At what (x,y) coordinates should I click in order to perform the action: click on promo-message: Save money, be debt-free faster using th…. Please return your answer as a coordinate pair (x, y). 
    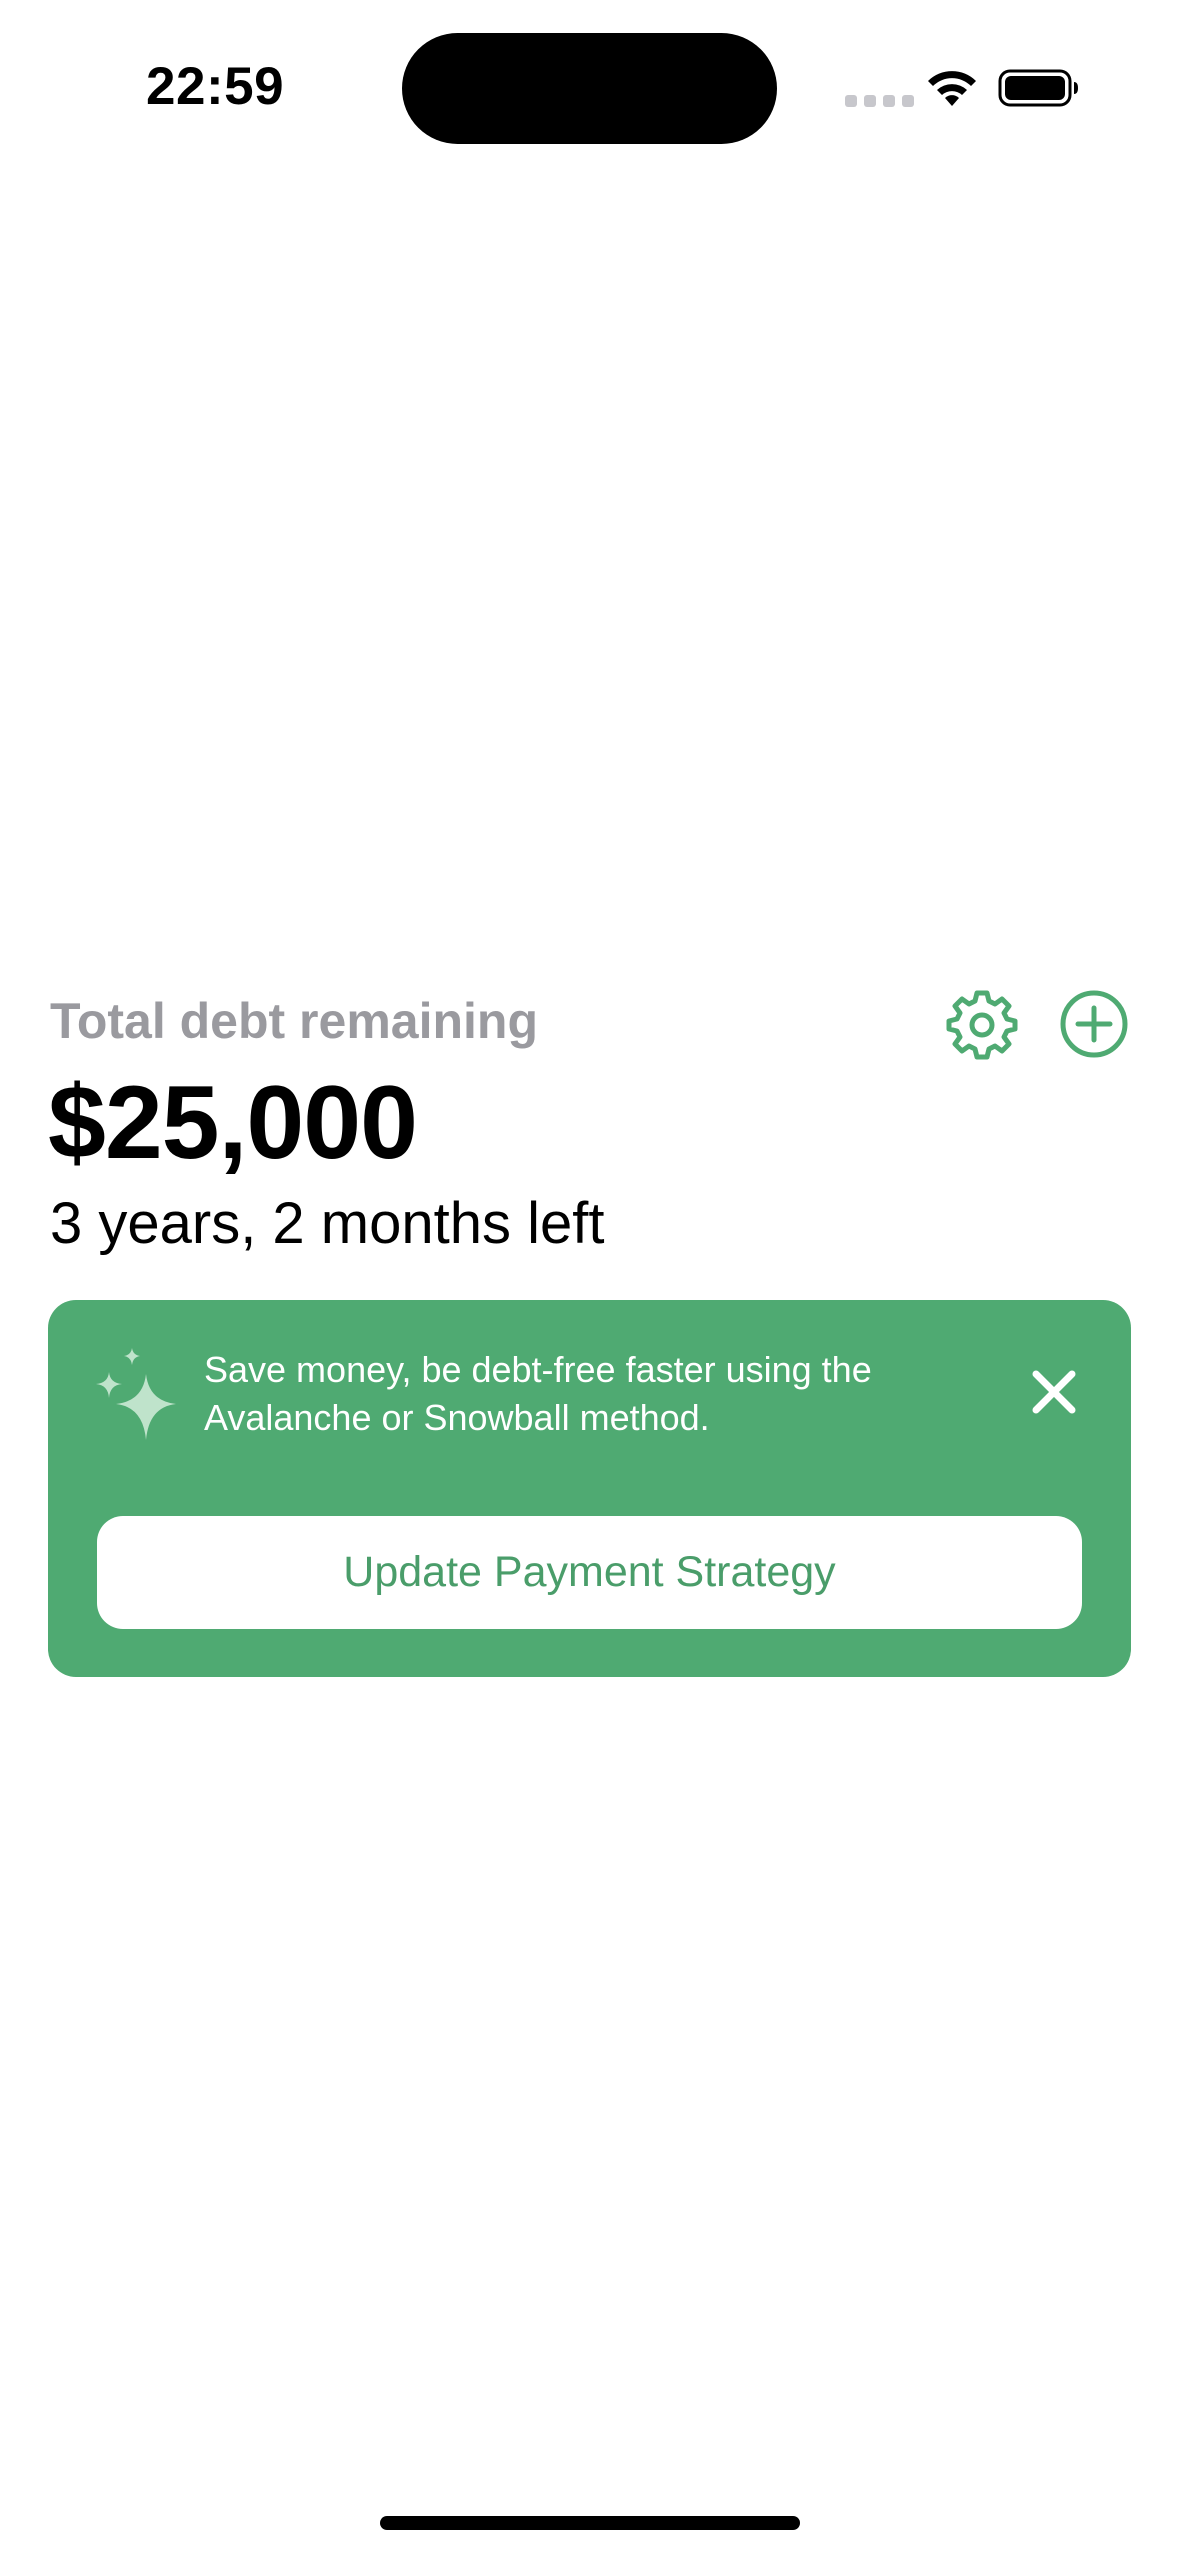
    Looking at the image, I should click on (584, 1394).